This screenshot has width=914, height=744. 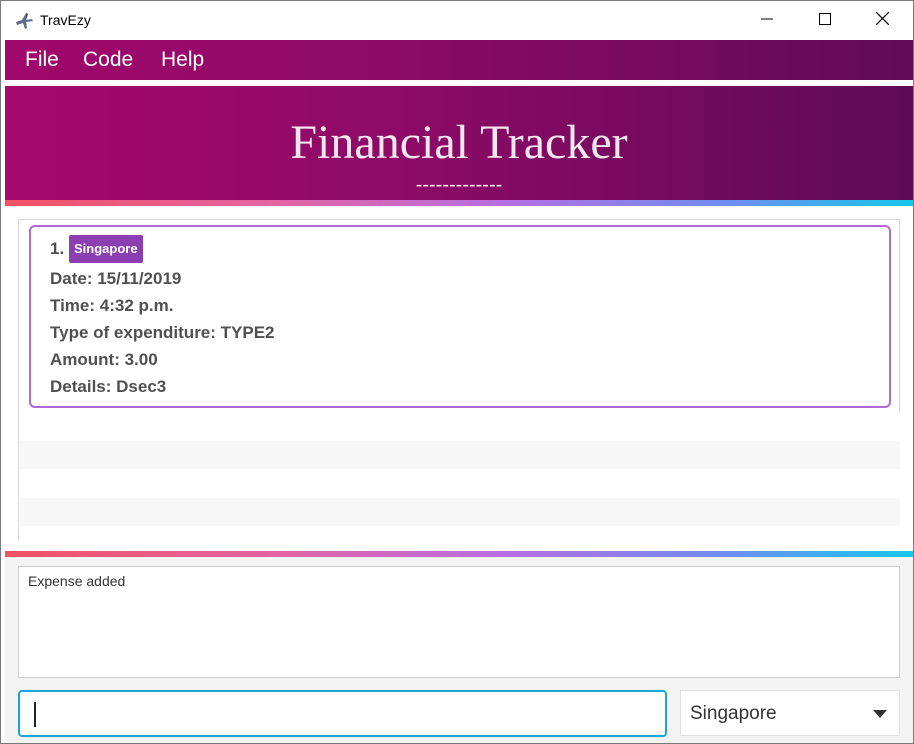 I want to click on close-button, so click(x=882, y=20).